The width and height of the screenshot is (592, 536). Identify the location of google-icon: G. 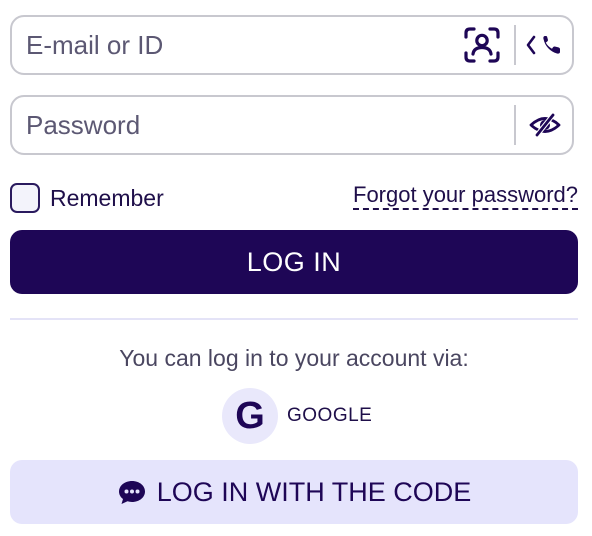
(250, 416).